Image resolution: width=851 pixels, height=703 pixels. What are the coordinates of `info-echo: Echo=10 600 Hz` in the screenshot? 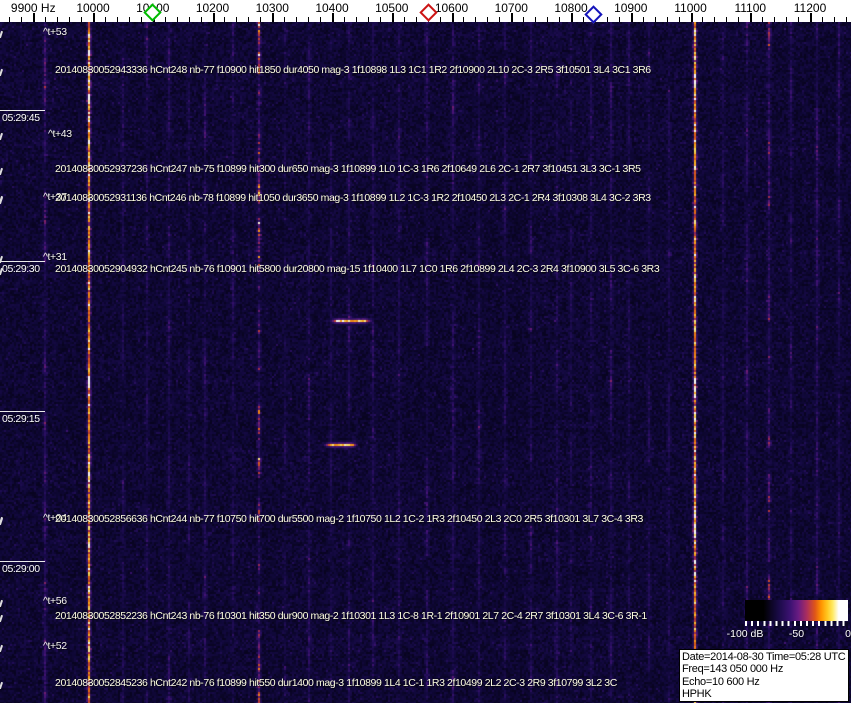 It's located at (721, 681).